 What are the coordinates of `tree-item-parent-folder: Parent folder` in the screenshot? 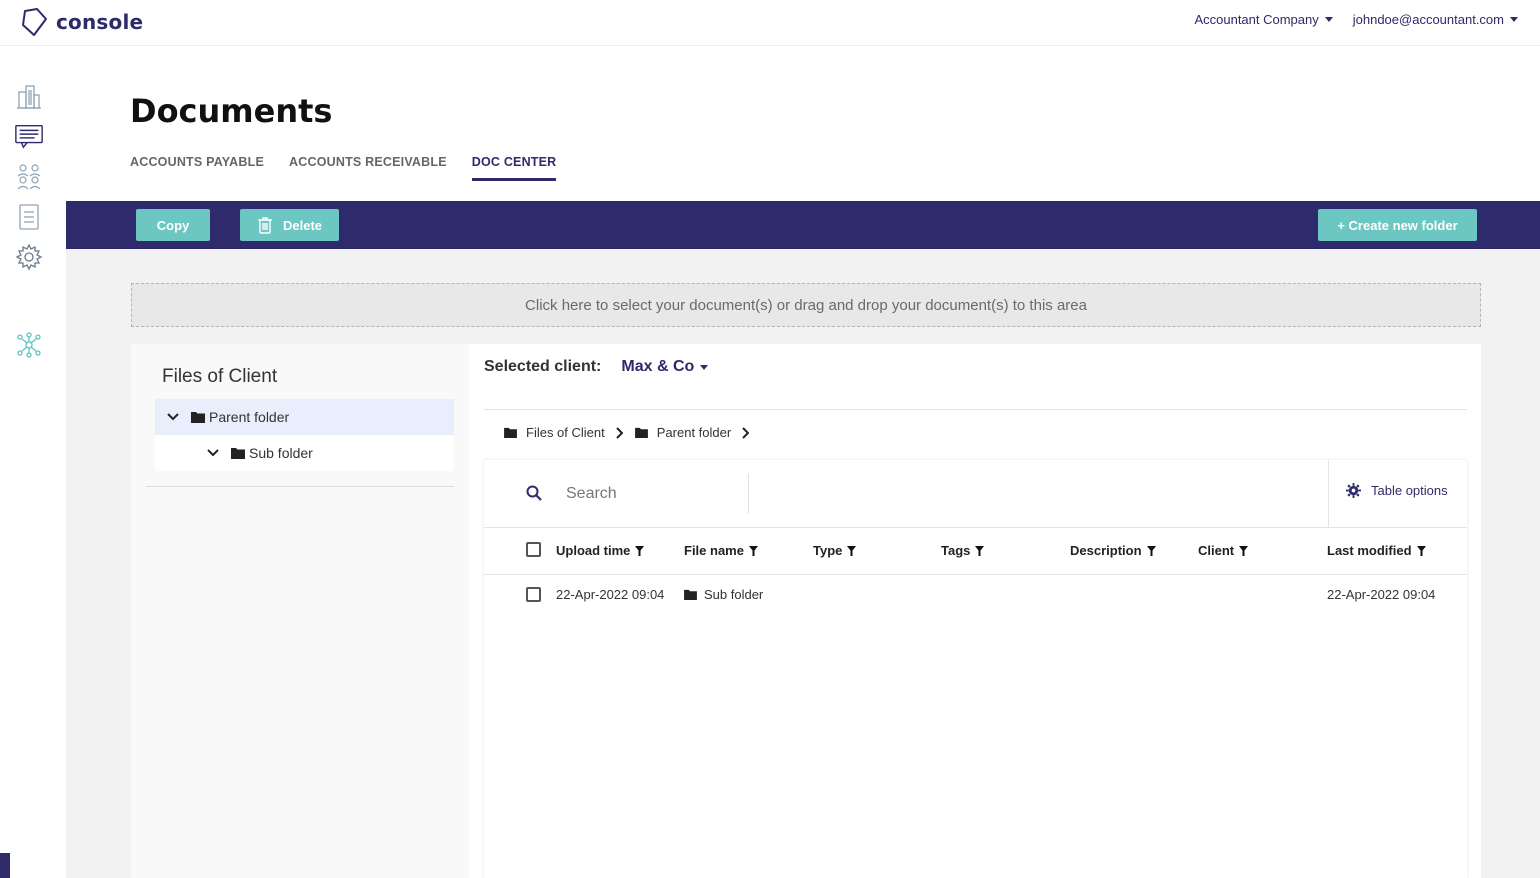 It's located at (304, 417).